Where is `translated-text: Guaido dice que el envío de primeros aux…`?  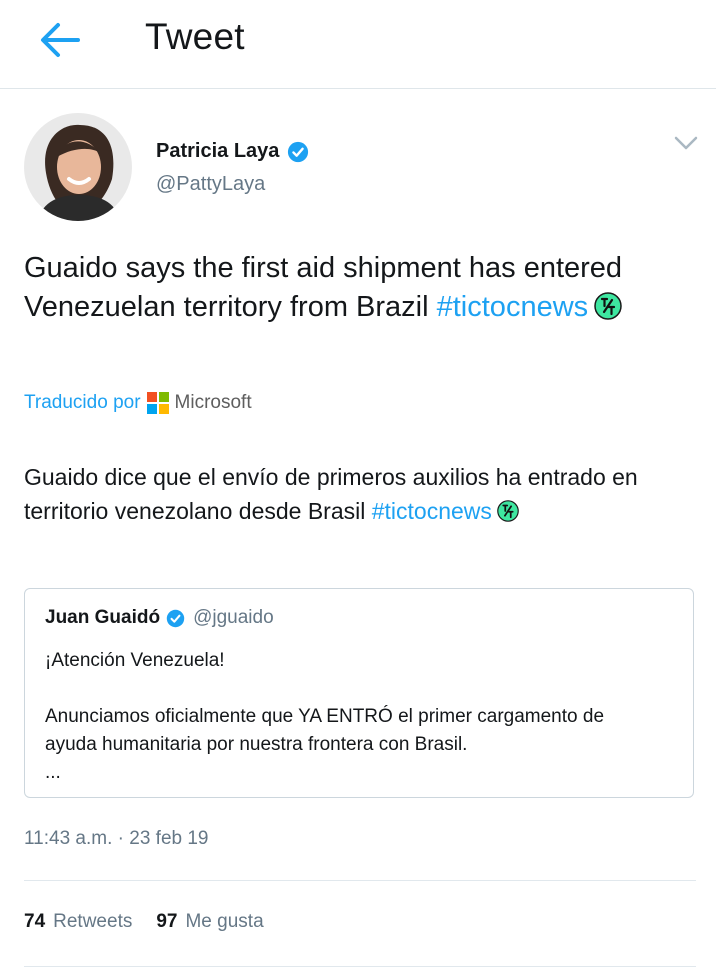
translated-text: Guaido dice que el envío de primeros aux… is located at coordinates (360, 494).